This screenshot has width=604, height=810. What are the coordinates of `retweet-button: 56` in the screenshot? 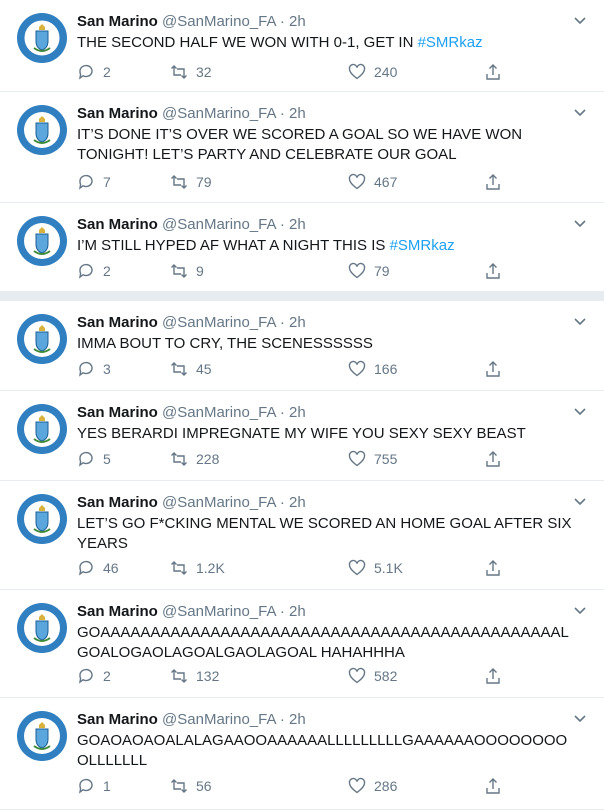 It's located at (191, 786).